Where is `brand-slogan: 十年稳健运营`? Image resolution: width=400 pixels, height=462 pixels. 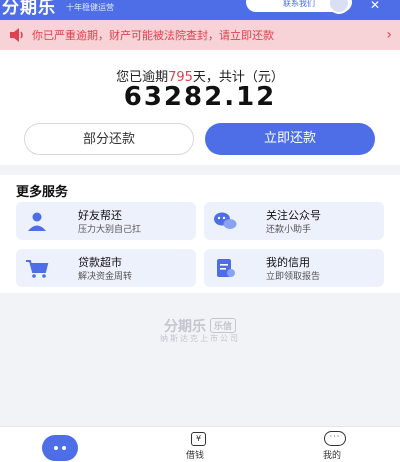
brand-slogan: 十年稳健运营 is located at coordinates (90, 7).